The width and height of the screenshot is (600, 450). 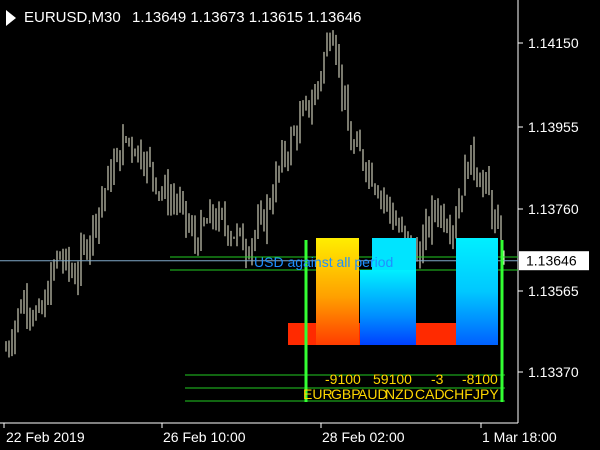 I want to click on currency-labels: EUR GBP AUD NZD CAD CHF JPY, so click(x=401, y=394).